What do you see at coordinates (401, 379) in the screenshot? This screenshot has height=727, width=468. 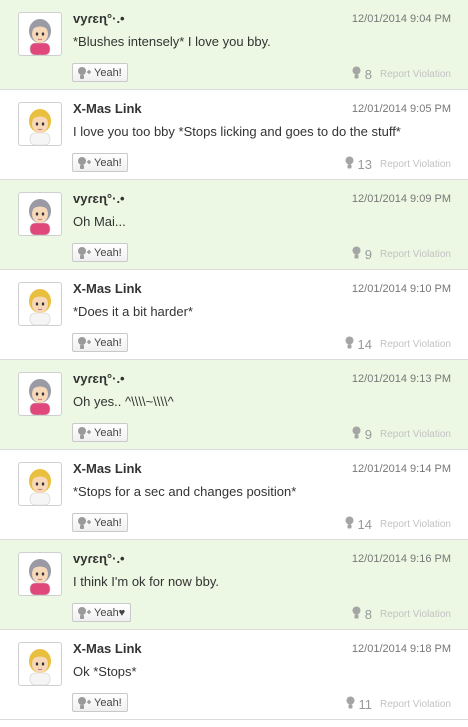 I see `post-timestamp: 12/01/2014 9:13 PM` at bounding box center [401, 379].